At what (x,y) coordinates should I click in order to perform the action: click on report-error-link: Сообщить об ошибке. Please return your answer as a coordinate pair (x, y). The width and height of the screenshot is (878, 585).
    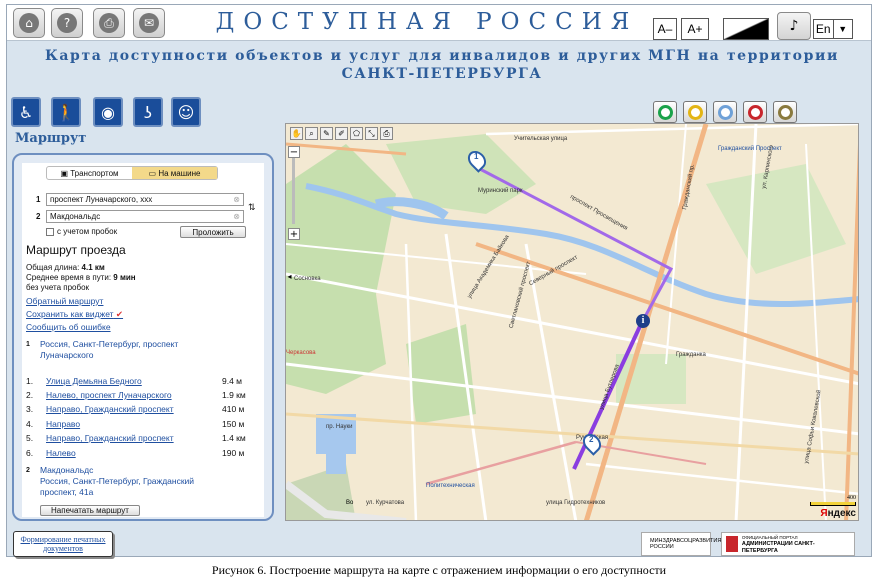
    Looking at the image, I should click on (68, 327).